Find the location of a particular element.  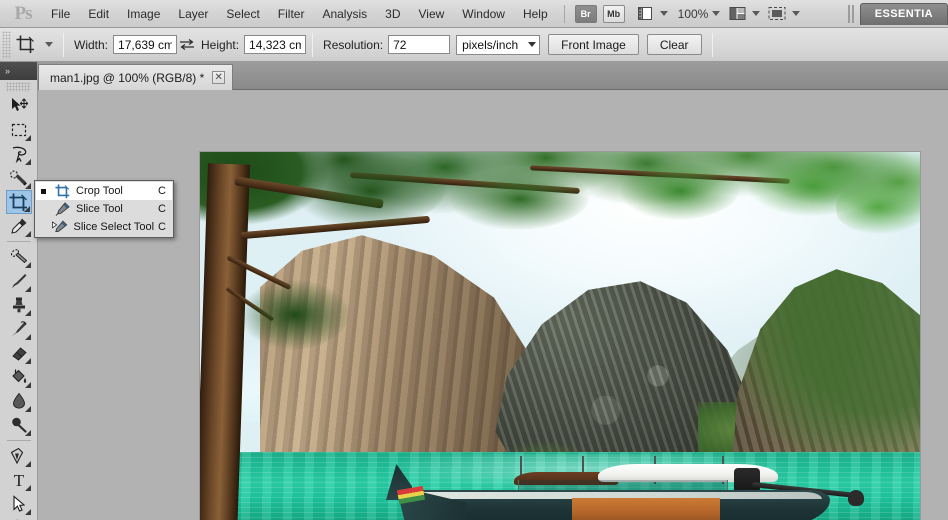

clear-button: Clear is located at coordinates (674, 44).